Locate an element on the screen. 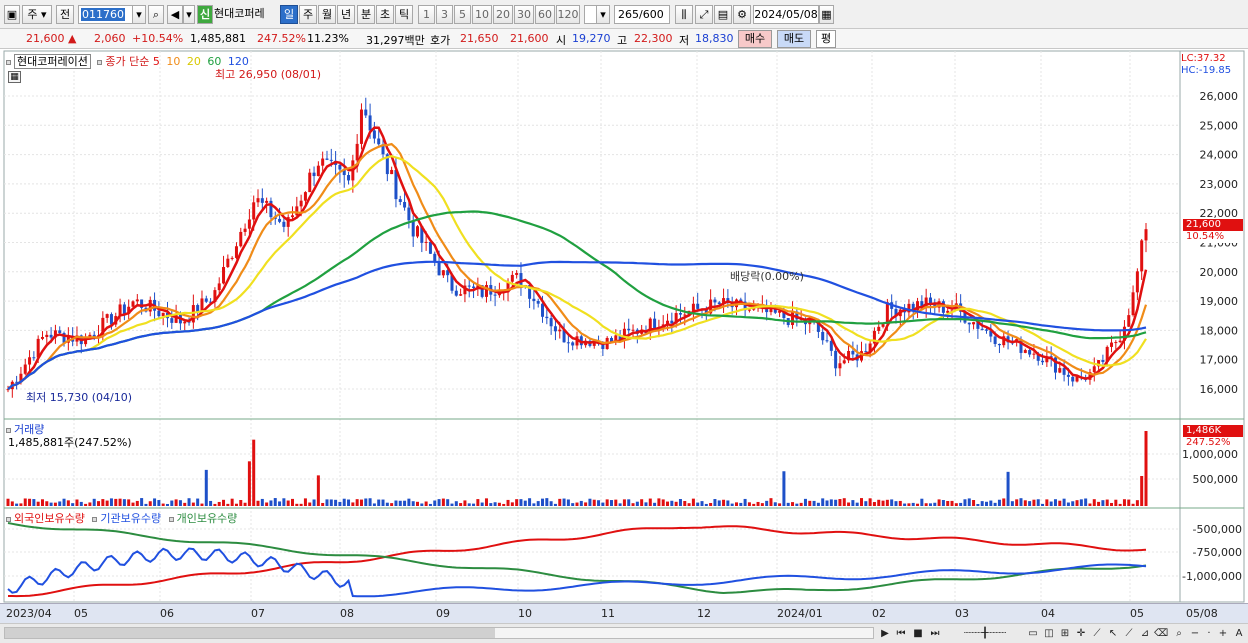 This screenshot has width=1248, height=643. zoom-in-icon: + is located at coordinates (1223, 634).